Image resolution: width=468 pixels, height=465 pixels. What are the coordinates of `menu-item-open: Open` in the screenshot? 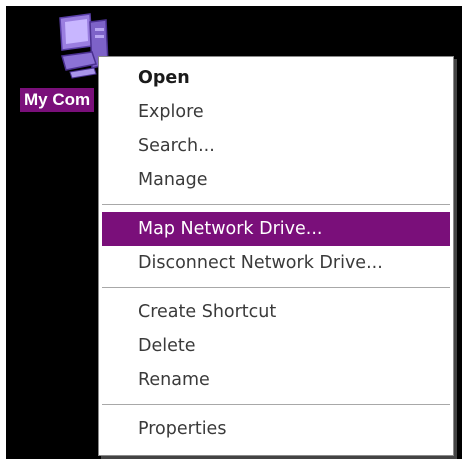 It's located at (276, 78).